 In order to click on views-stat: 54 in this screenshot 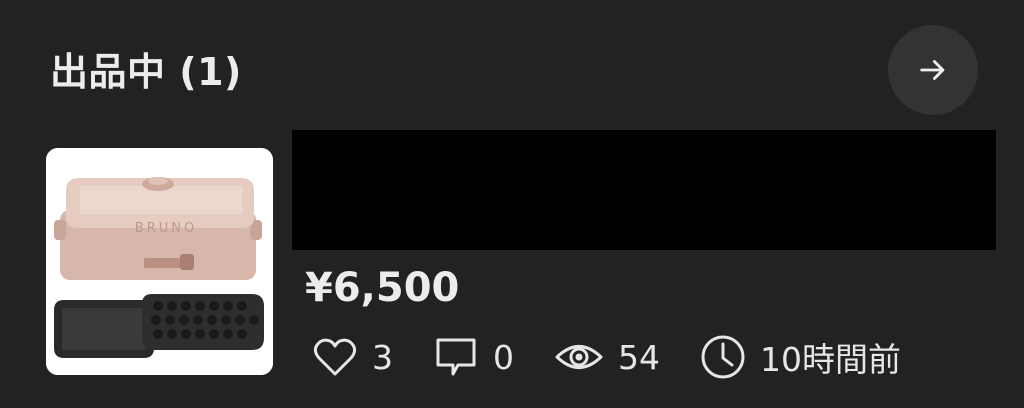, I will do `click(607, 357)`.